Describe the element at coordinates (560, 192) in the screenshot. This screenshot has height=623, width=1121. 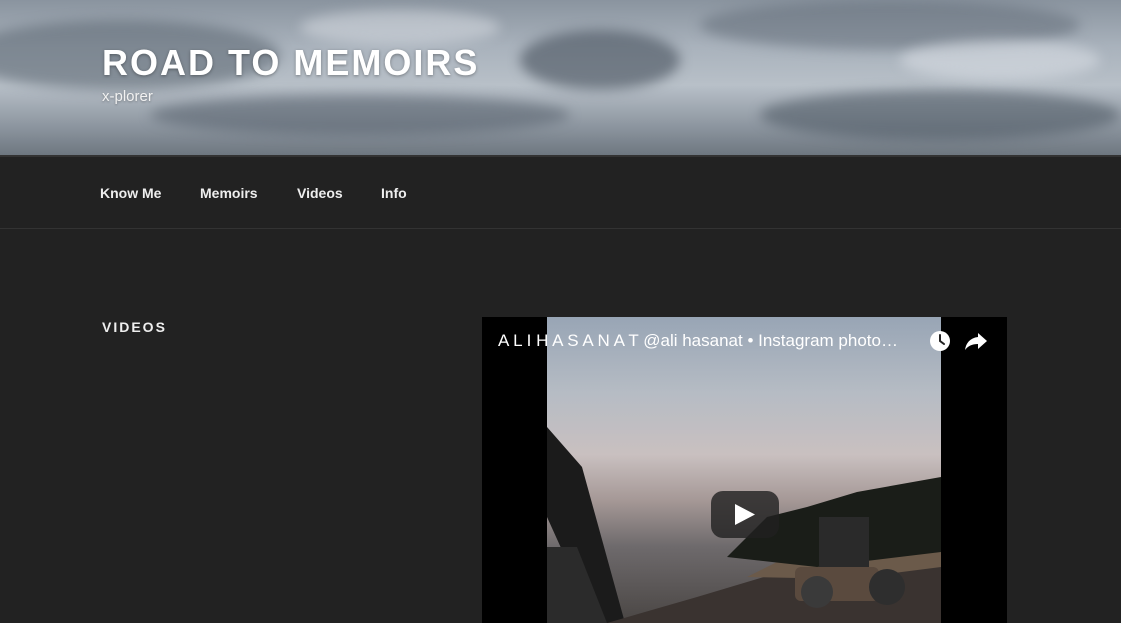
I see `main-navigation: Know Me Memoirs Videos Info` at that location.